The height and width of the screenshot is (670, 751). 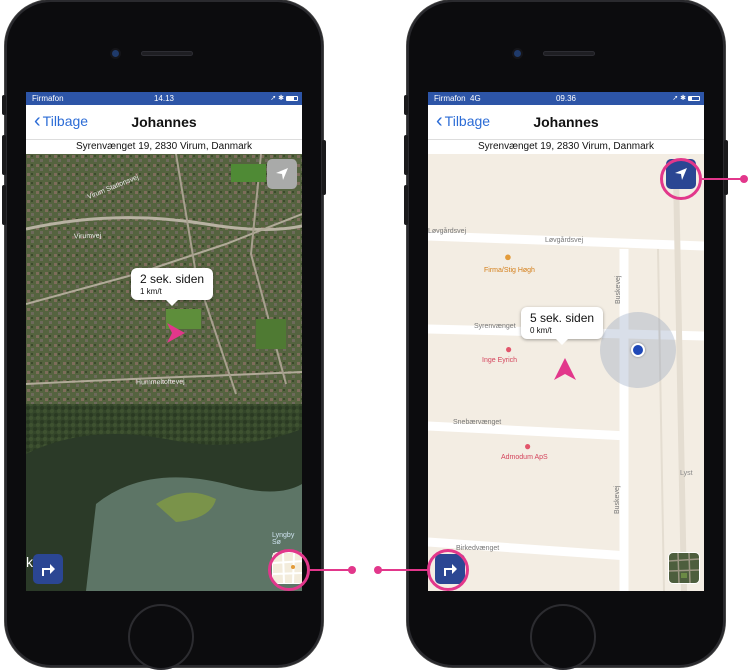 What do you see at coordinates (160, 382) in the screenshot?
I see `street-label: Hummeltoftevej` at bounding box center [160, 382].